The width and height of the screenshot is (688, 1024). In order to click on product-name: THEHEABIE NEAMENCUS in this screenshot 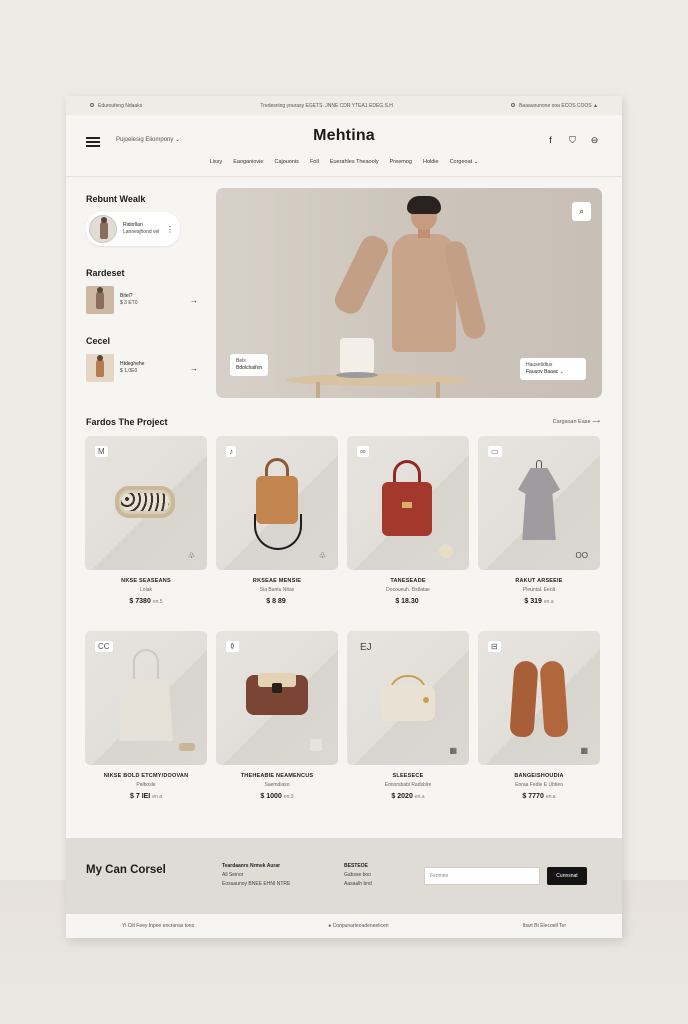, I will do `click(277, 776)`.